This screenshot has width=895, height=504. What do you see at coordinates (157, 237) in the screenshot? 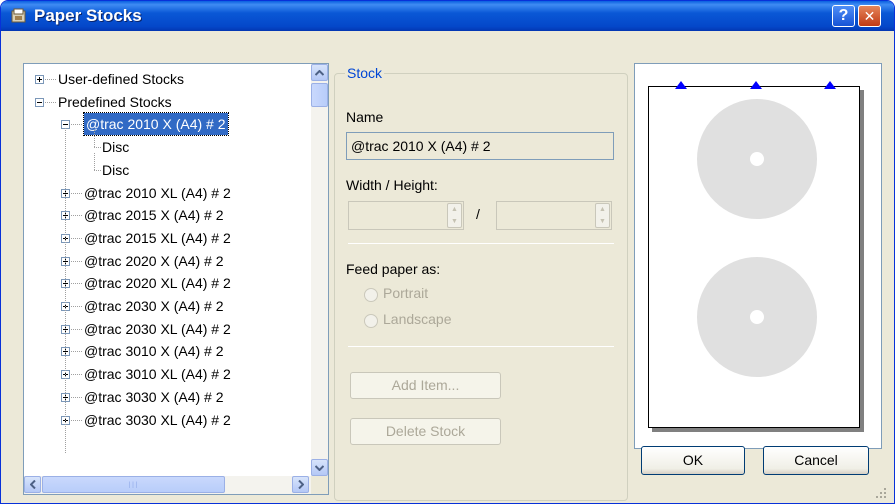
I see `tree-item-label: @trac 2015 XL (A4) # 2` at bounding box center [157, 237].